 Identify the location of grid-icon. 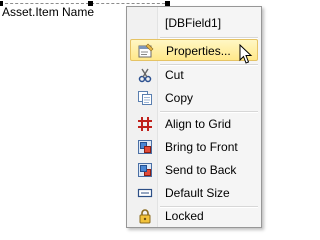
(145, 124).